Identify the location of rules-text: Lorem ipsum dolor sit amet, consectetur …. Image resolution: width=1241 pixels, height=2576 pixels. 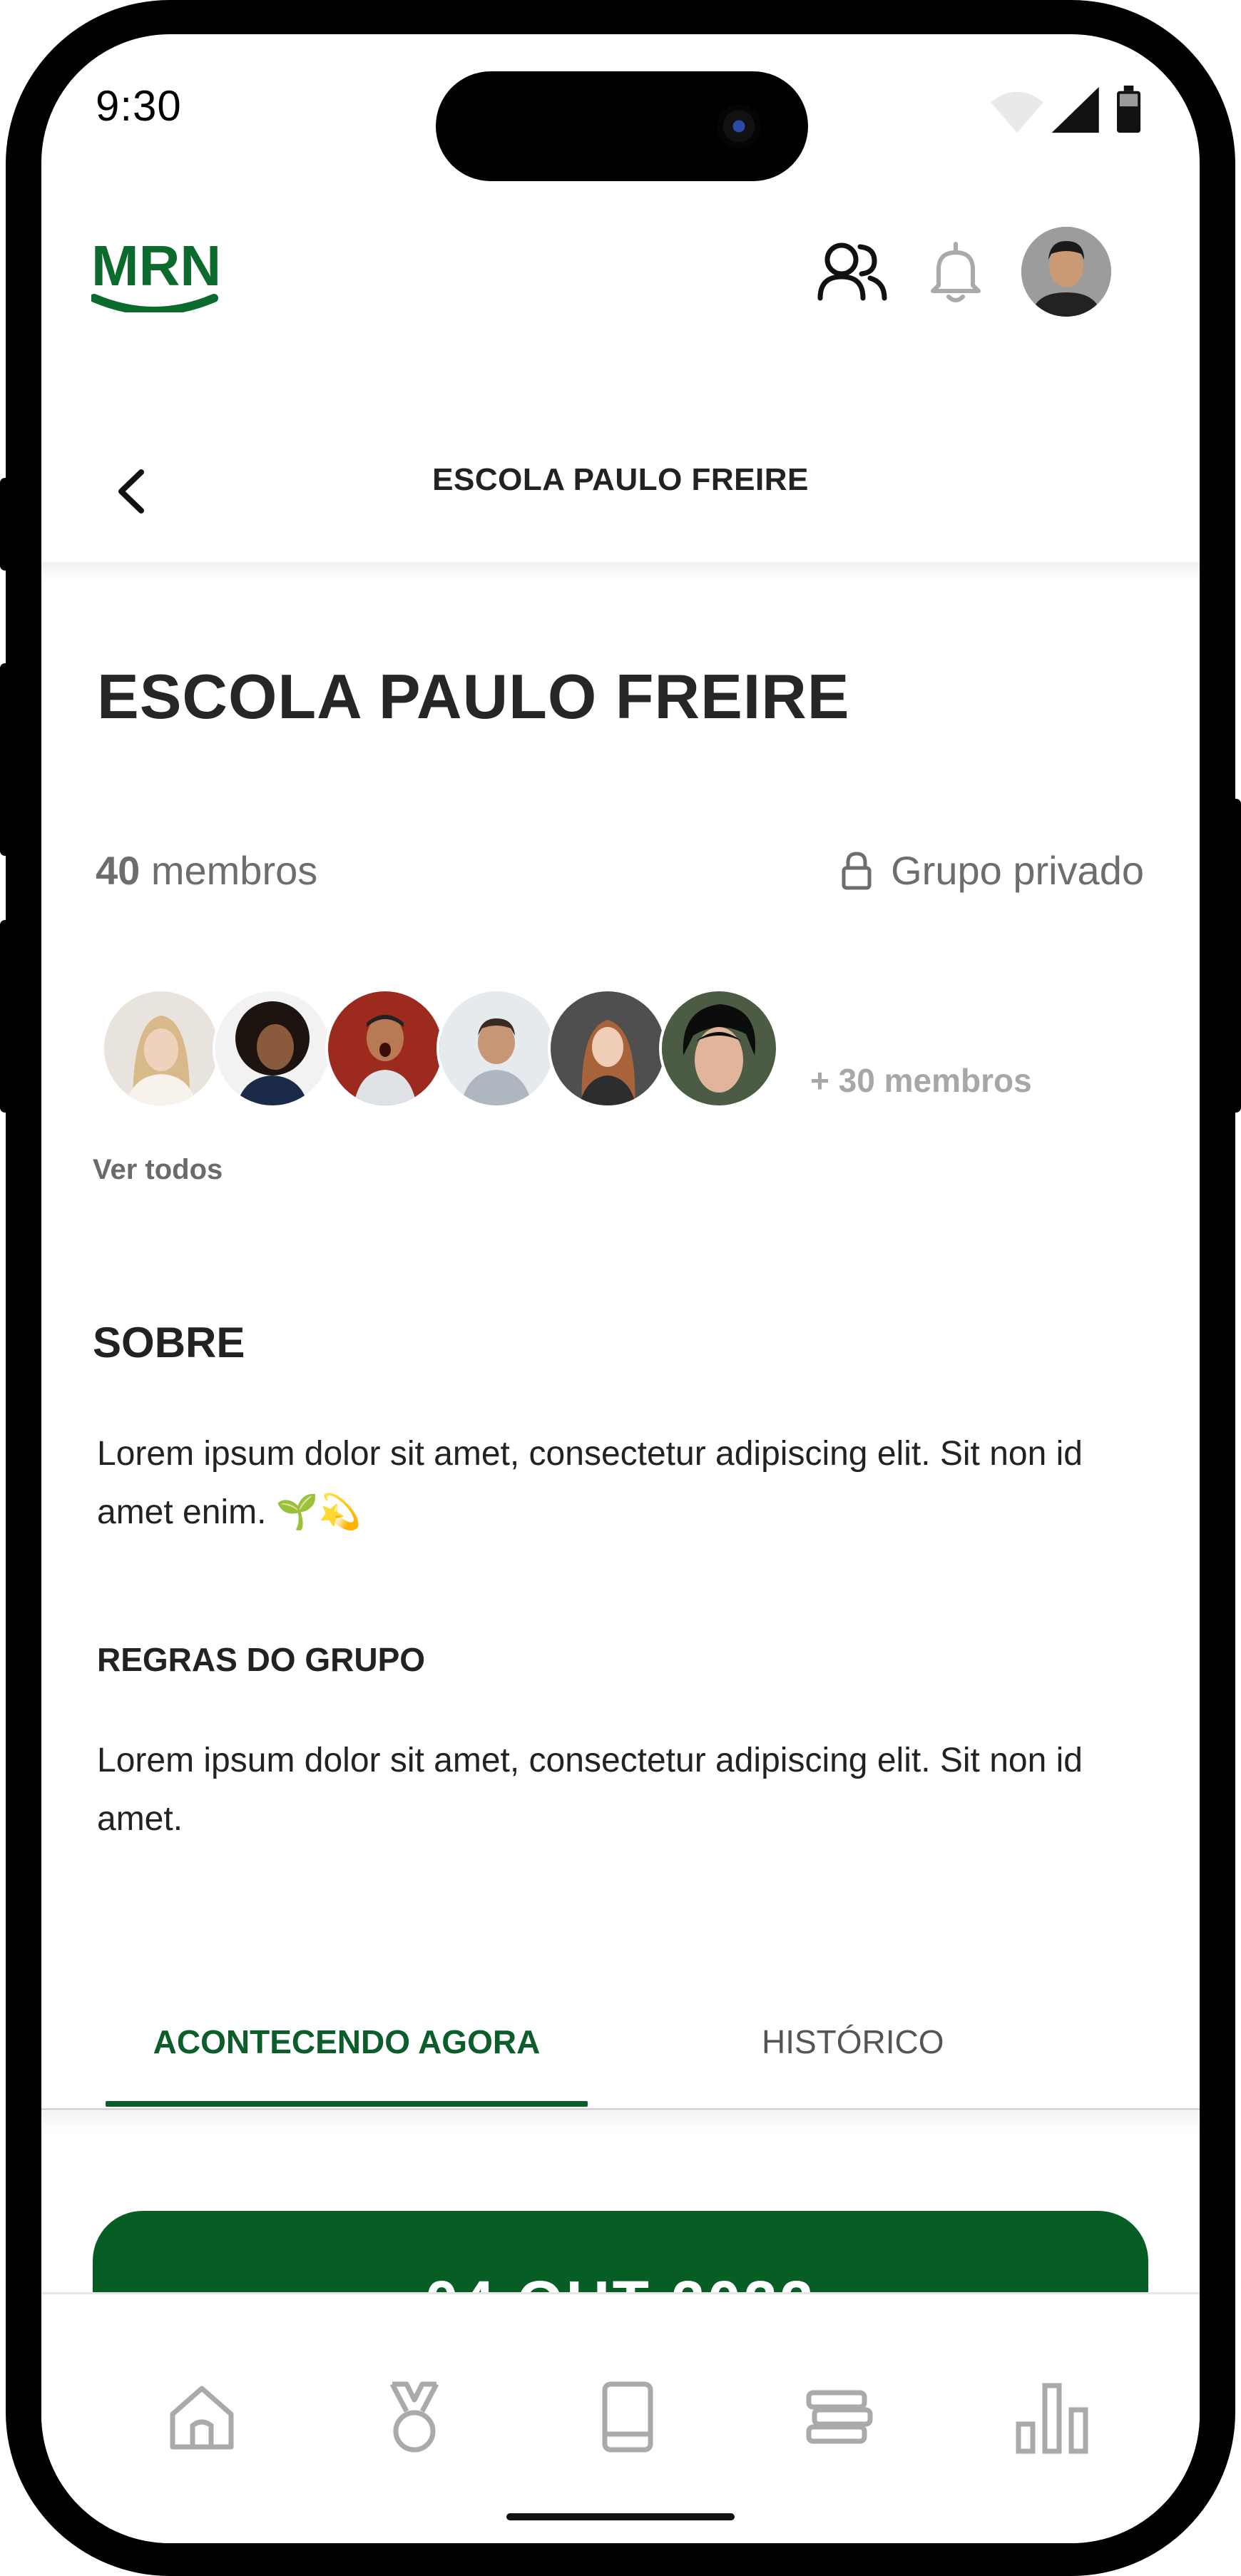
(590, 1790).